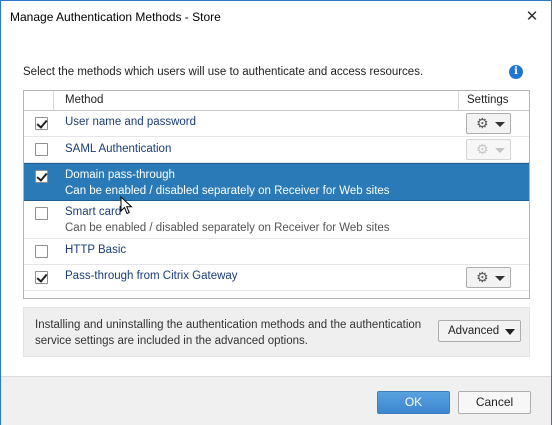 The height and width of the screenshot is (425, 552). What do you see at coordinates (96, 250) in the screenshot?
I see `method-name: HTTP Basic` at bounding box center [96, 250].